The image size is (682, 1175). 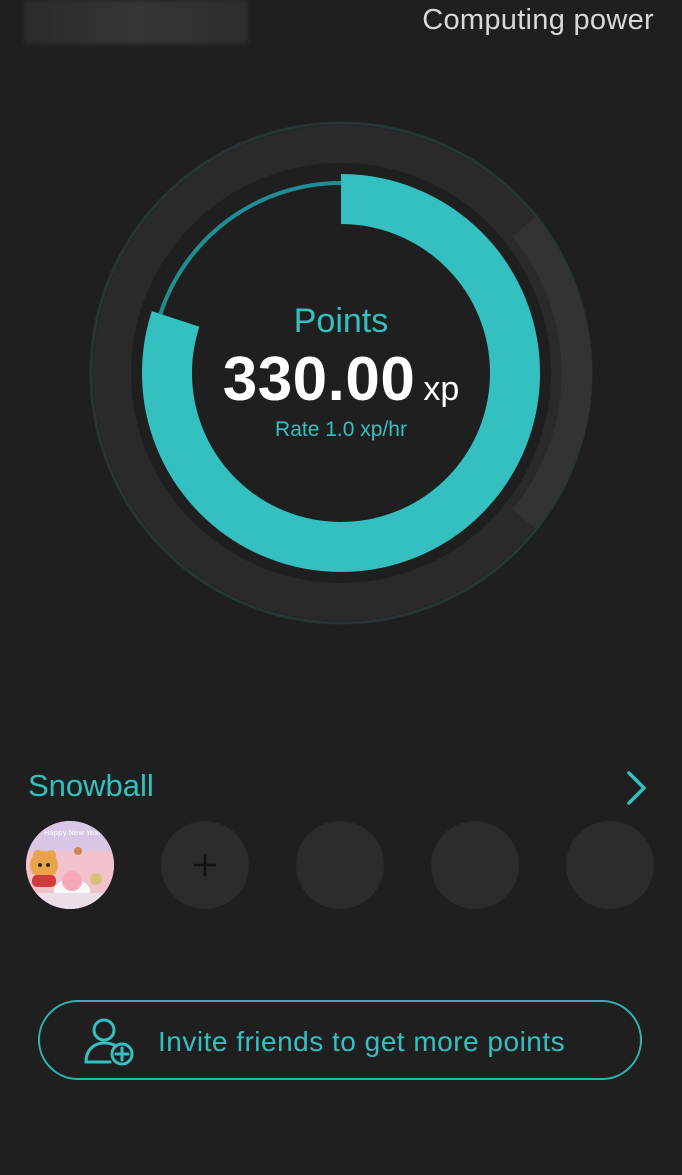 What do you see at coordinates (441, 389) in the screenshot?
I see `points-unit: xp` at bounding box center [441, 389].